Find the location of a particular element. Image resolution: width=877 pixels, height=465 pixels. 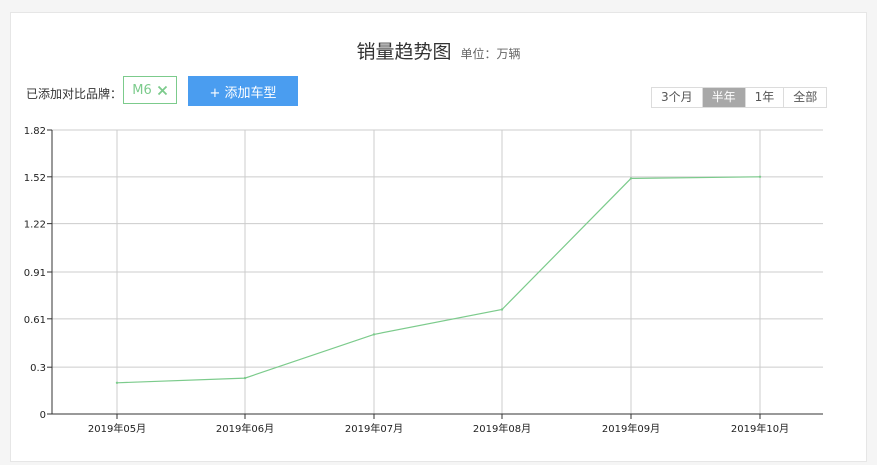

y-tick-label: 0.61 is located at coordinates (35, 320).